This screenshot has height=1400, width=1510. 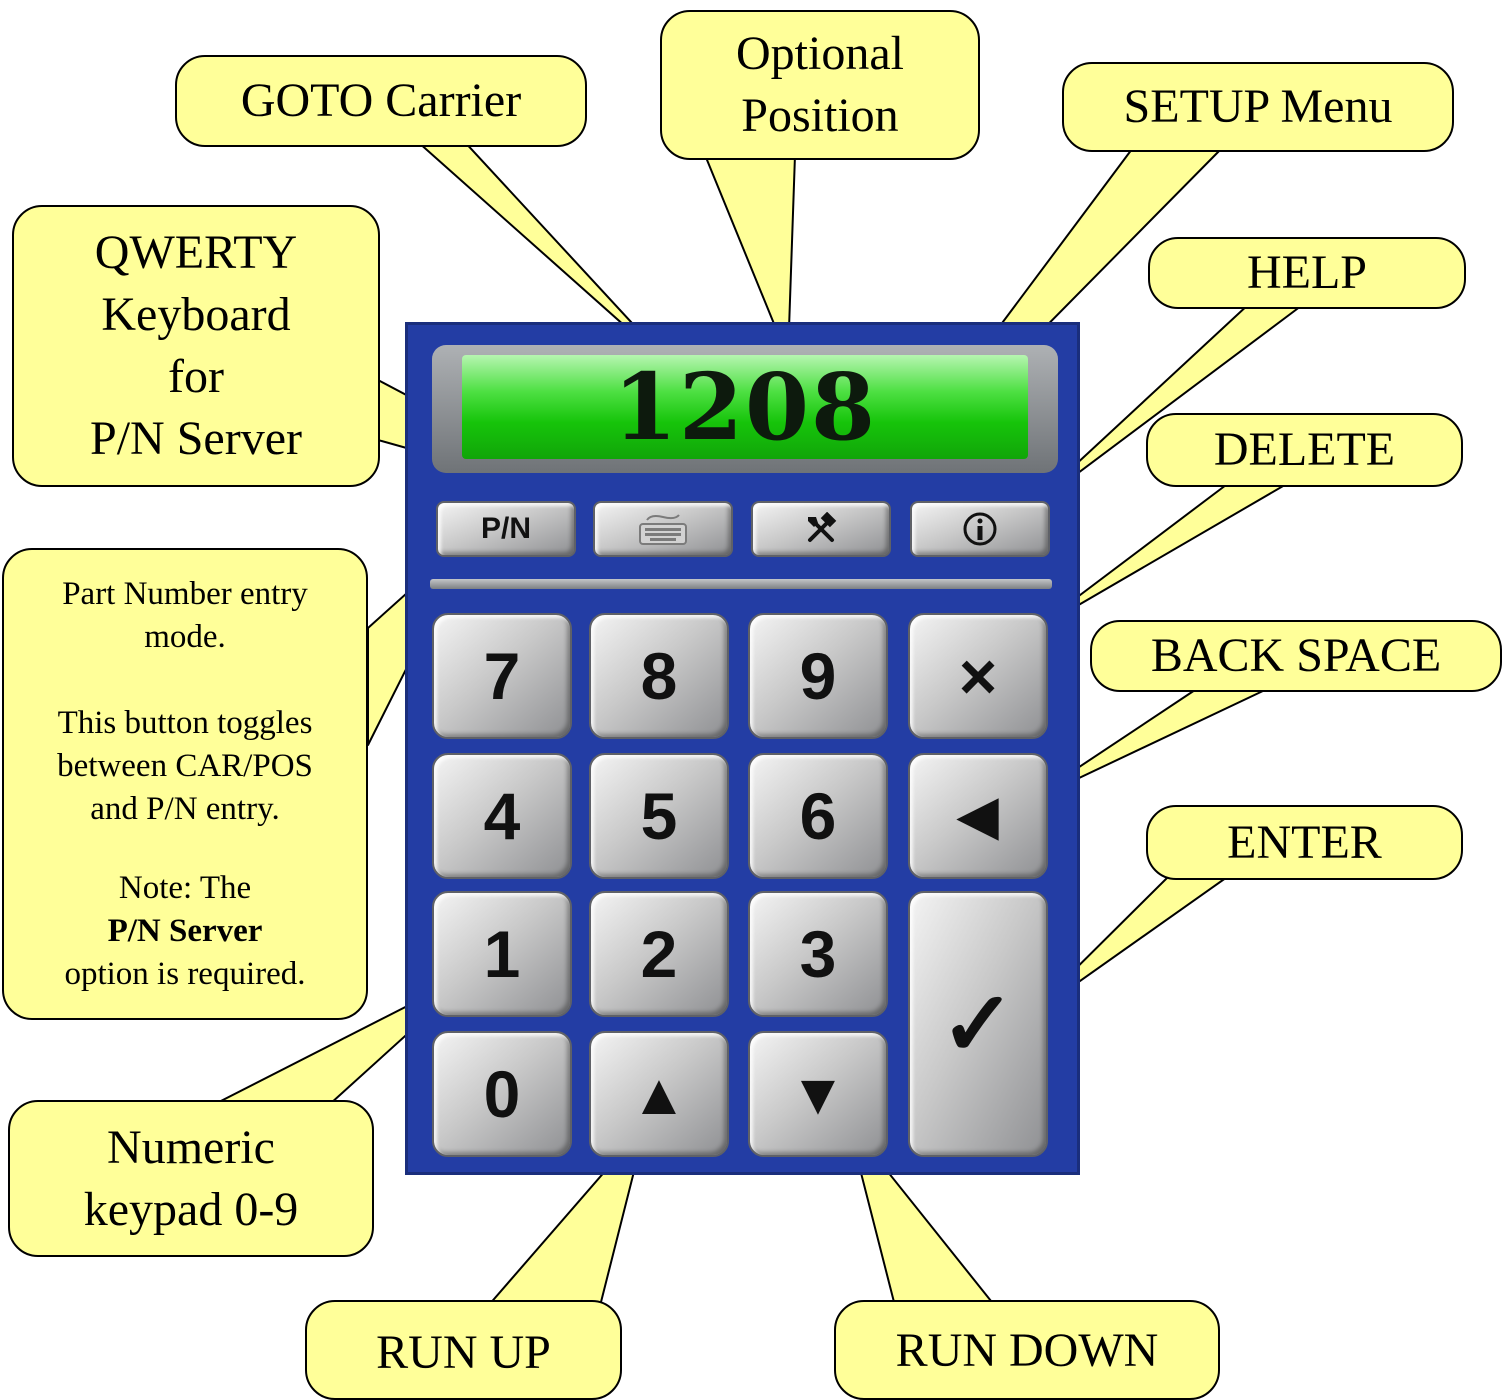 What do you see at coordinates (502, 1094) in the screenshot?
I see `key-0: 0` at bounding box center [502, 1094].